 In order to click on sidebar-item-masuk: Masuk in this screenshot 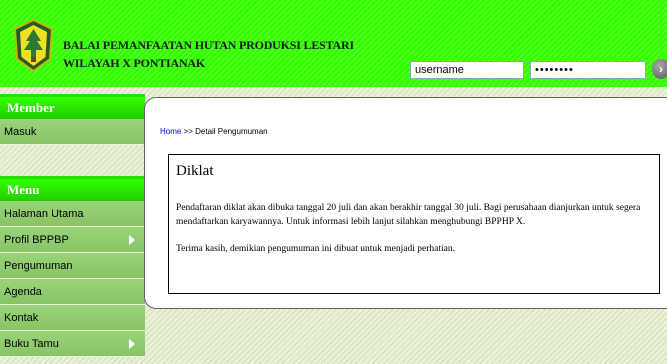, I will do `click(72, 132)`.